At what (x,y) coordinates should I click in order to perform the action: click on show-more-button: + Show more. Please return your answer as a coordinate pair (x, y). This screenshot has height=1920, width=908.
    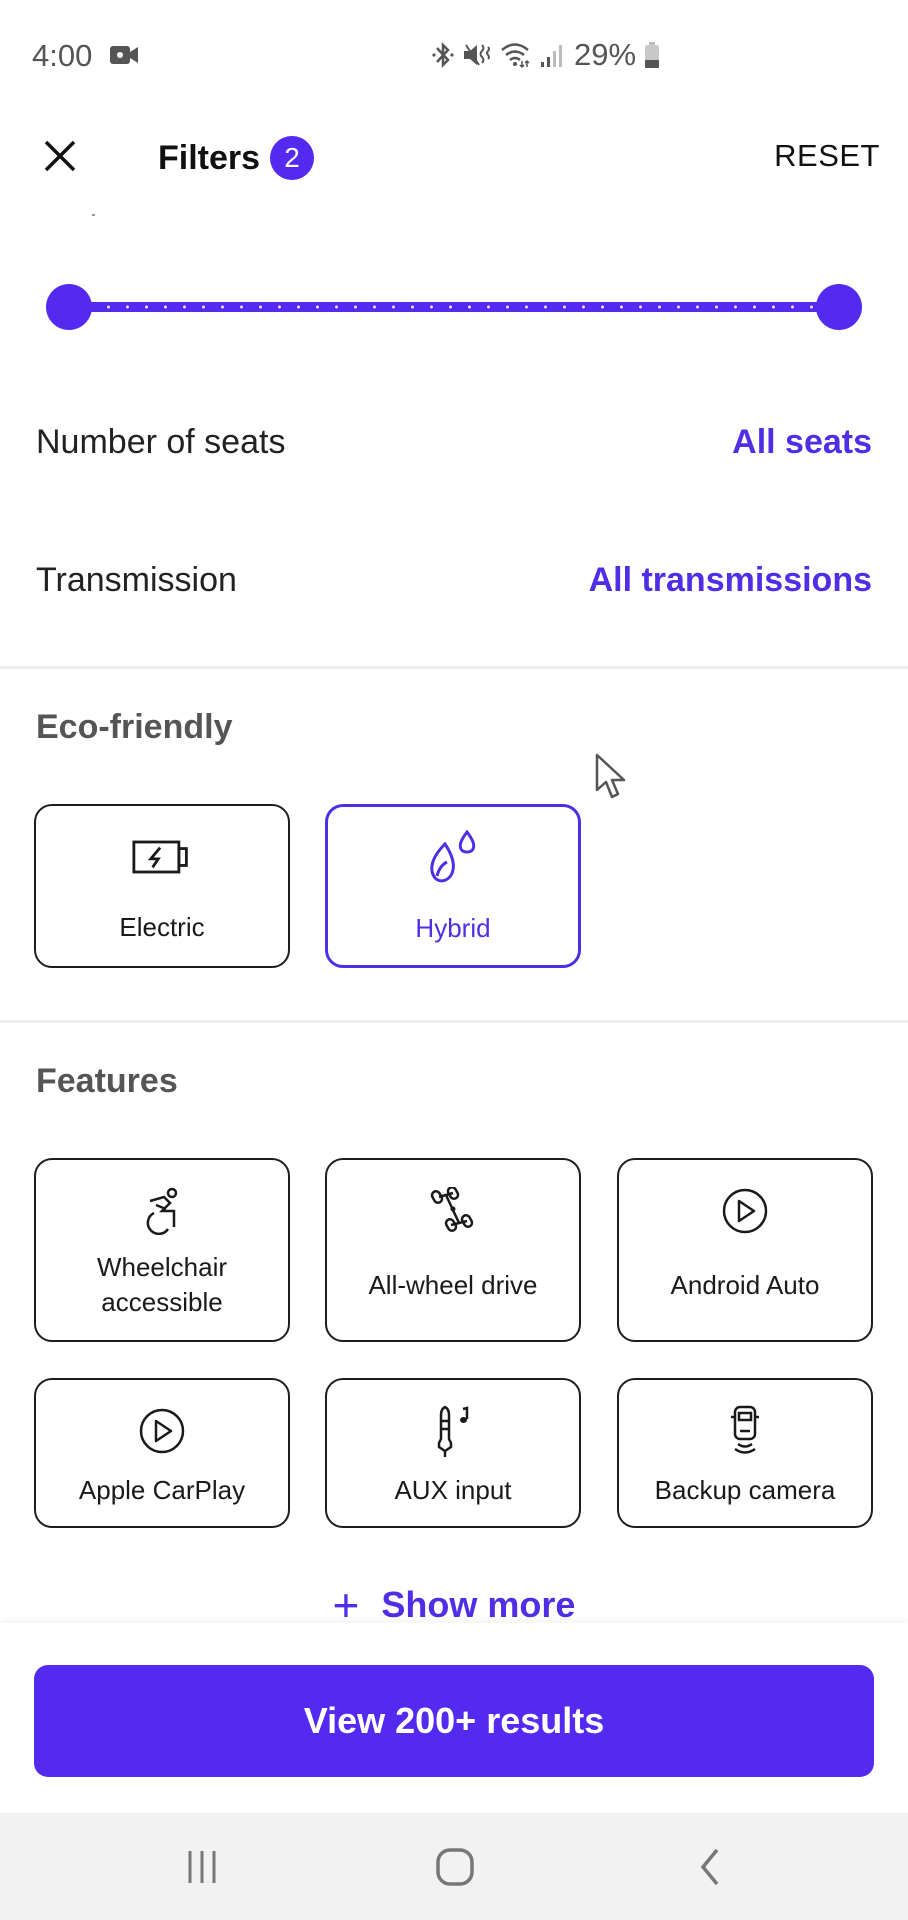
    Looking at the image, I should click on (454, 1605).